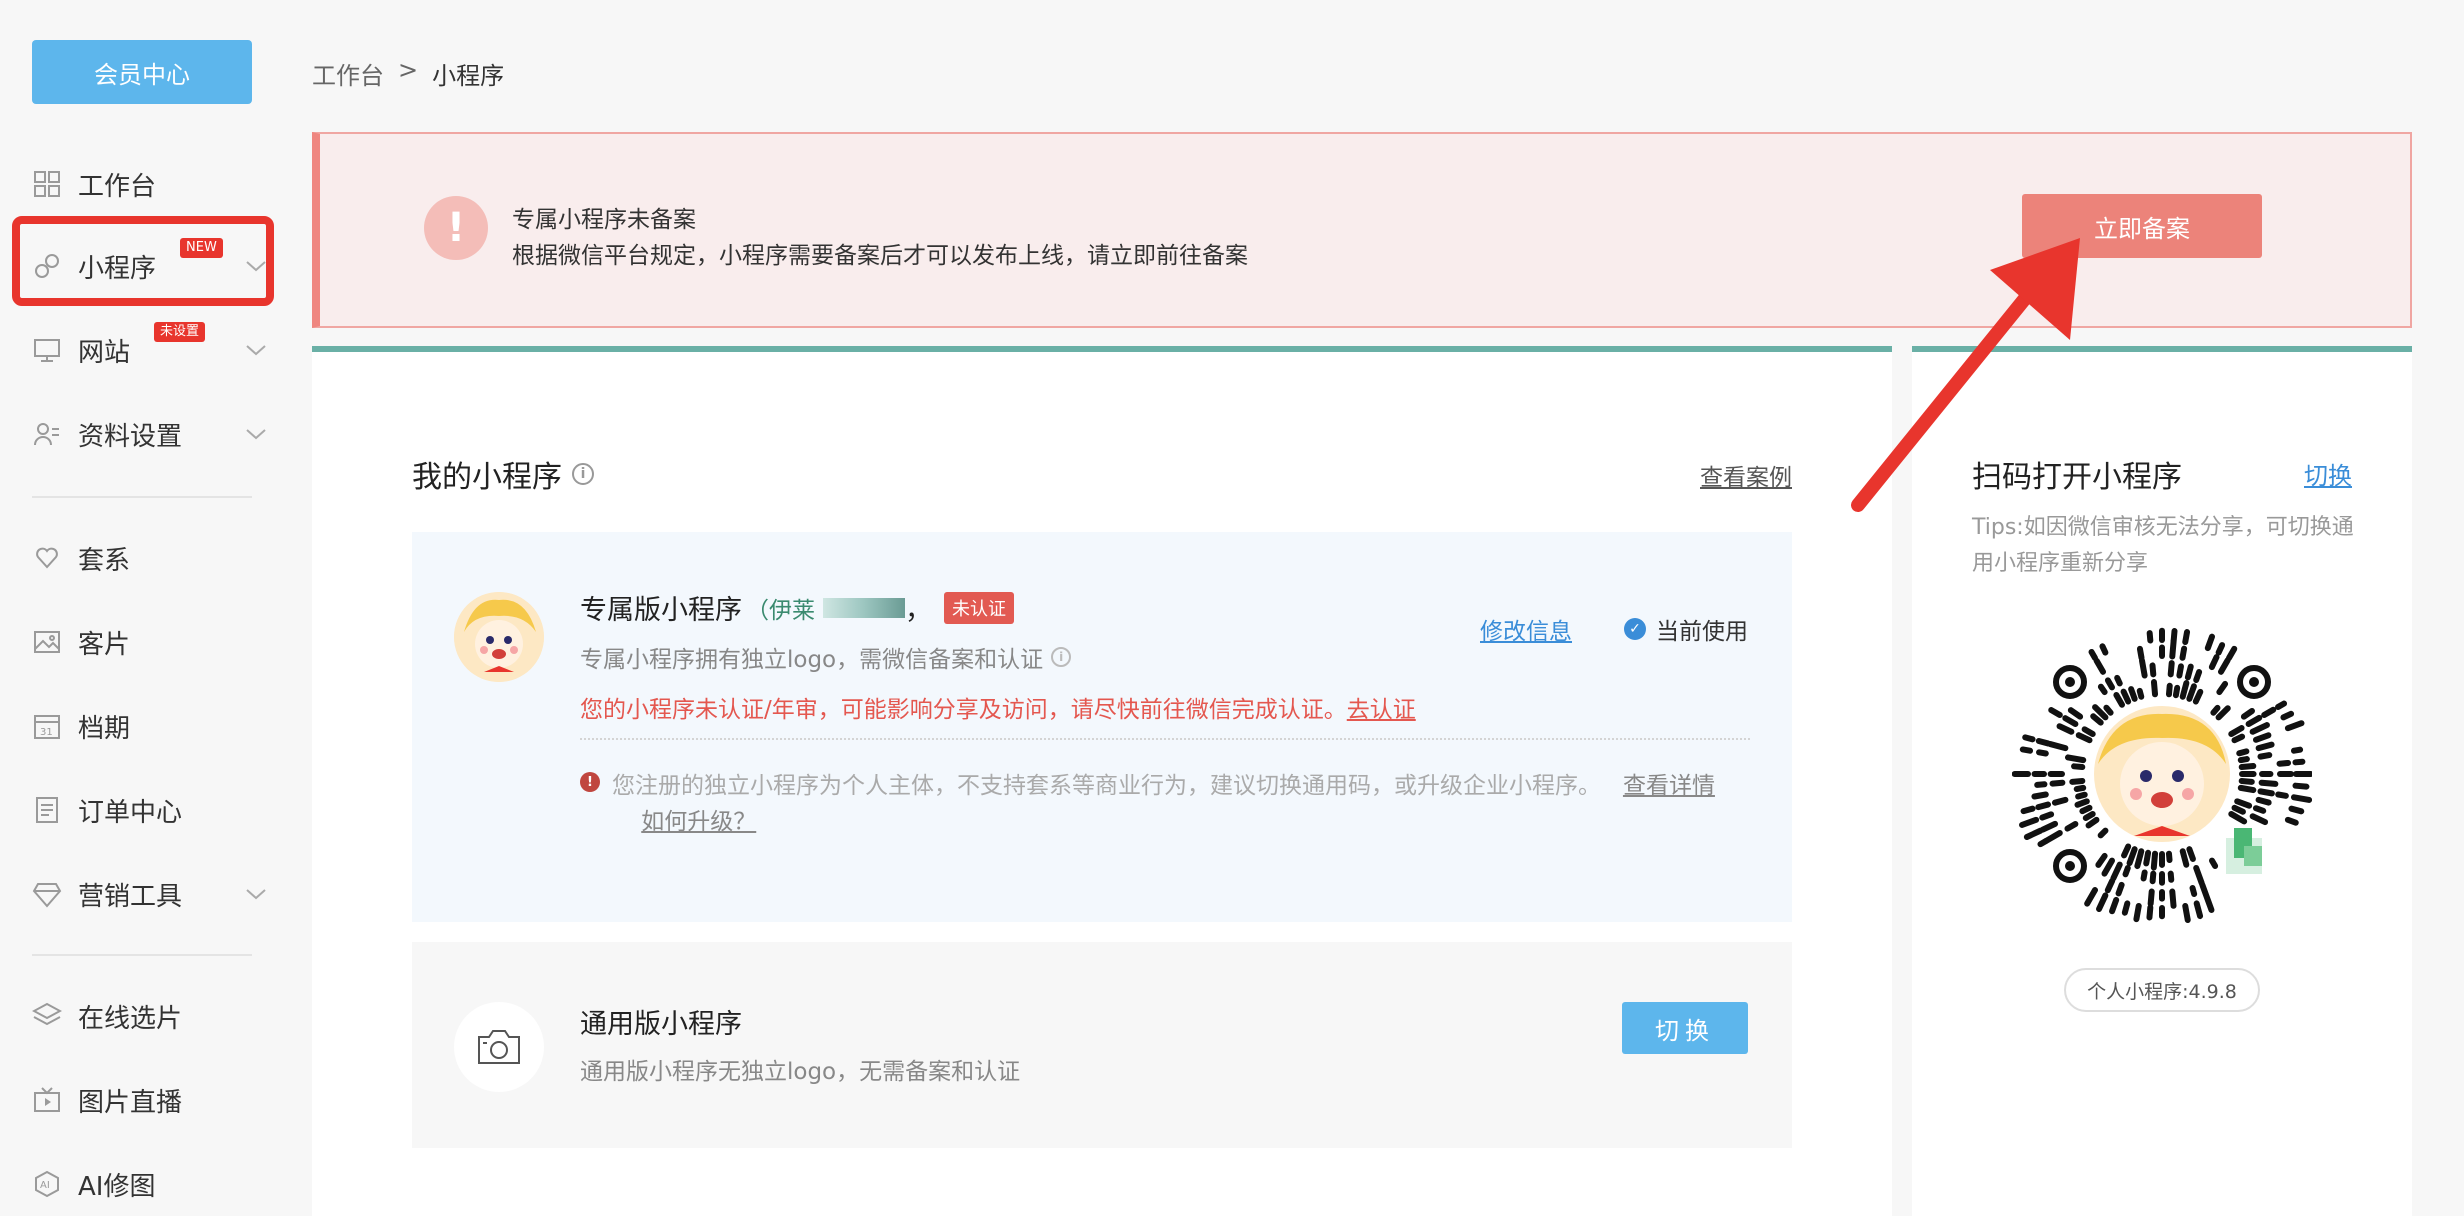  Describe the element at coordinates (150, 1016) in the screenshot. I see `sidebar-item-online-select: 在线选片` at that location.